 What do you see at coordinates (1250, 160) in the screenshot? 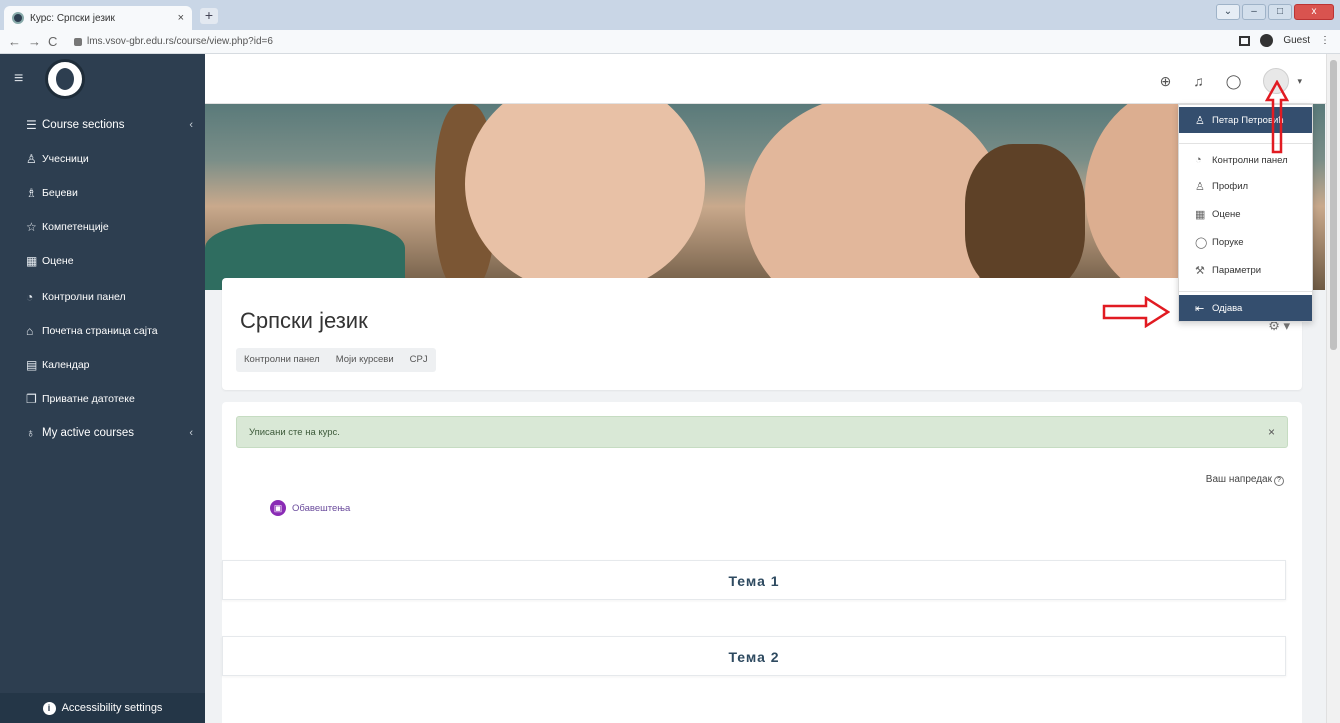
I see `menu-item-label: Контролни панел` at bounding box center [1250, 160].